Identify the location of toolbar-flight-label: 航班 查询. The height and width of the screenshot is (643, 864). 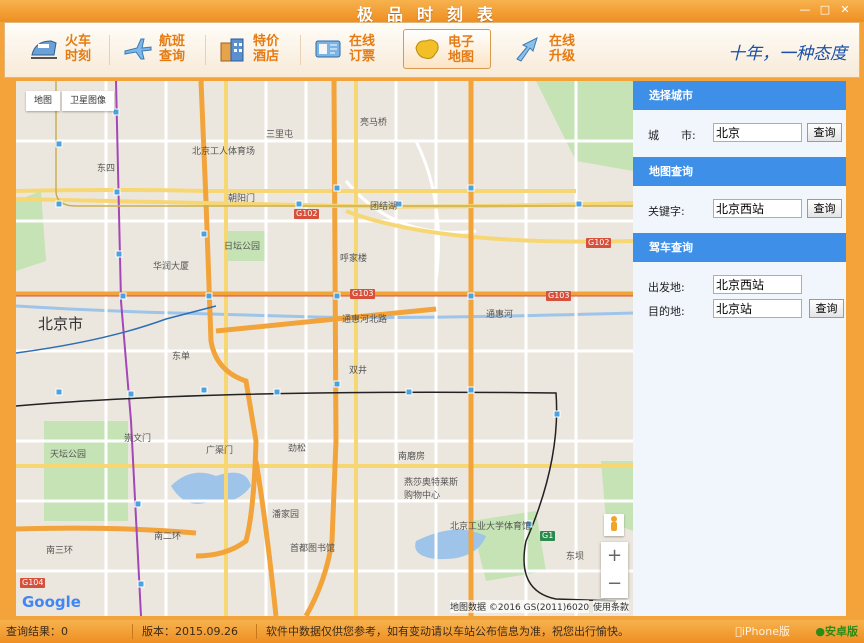
(172, 49).